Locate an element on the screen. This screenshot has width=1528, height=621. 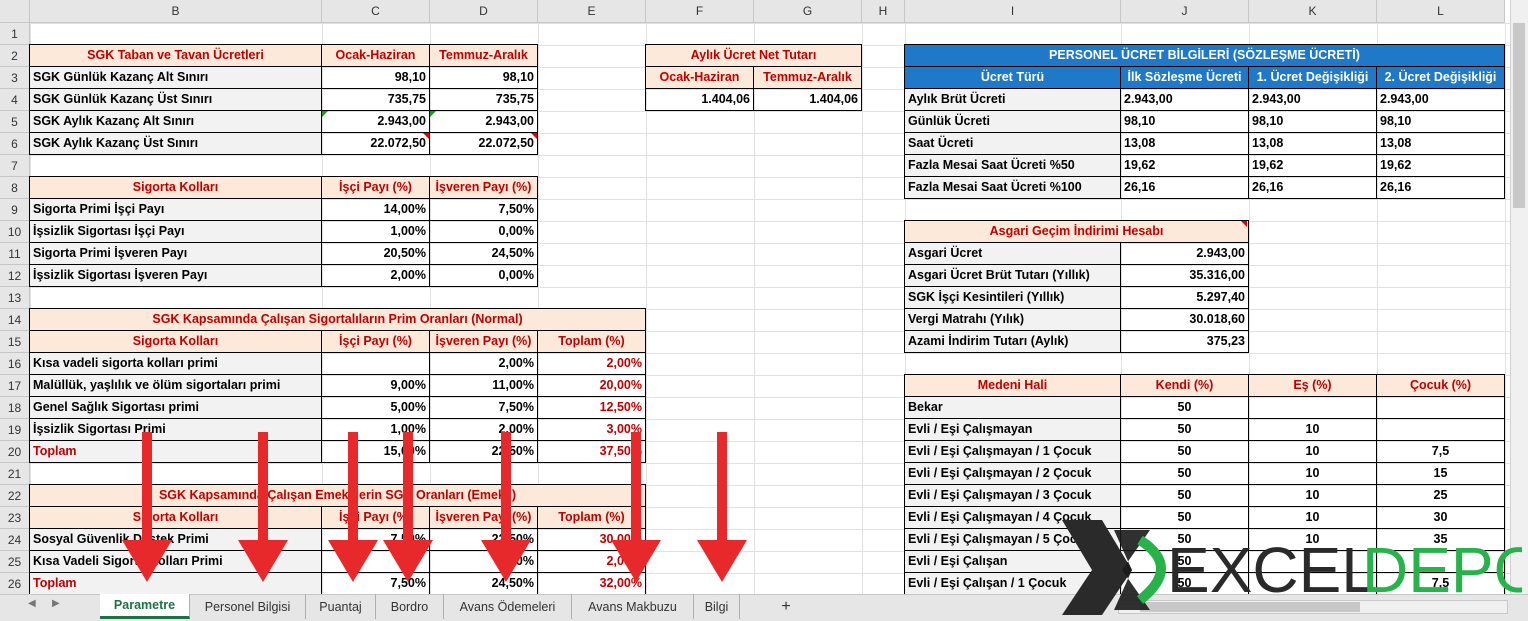
row-label: Toplam is located at coordinates (175, 451).